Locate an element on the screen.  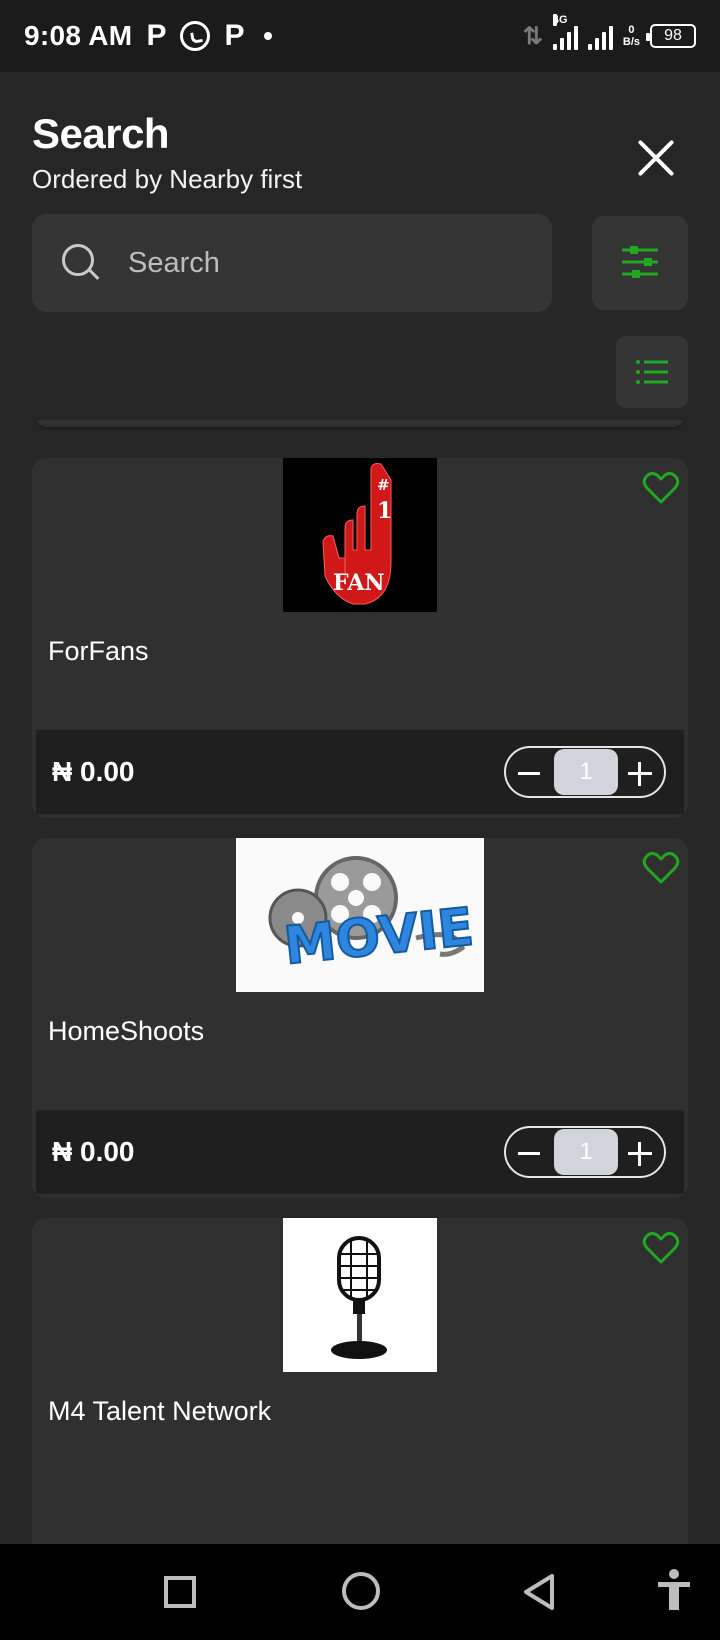
data-arrows-icon: ⇅ is located at coordinates (532, 36).